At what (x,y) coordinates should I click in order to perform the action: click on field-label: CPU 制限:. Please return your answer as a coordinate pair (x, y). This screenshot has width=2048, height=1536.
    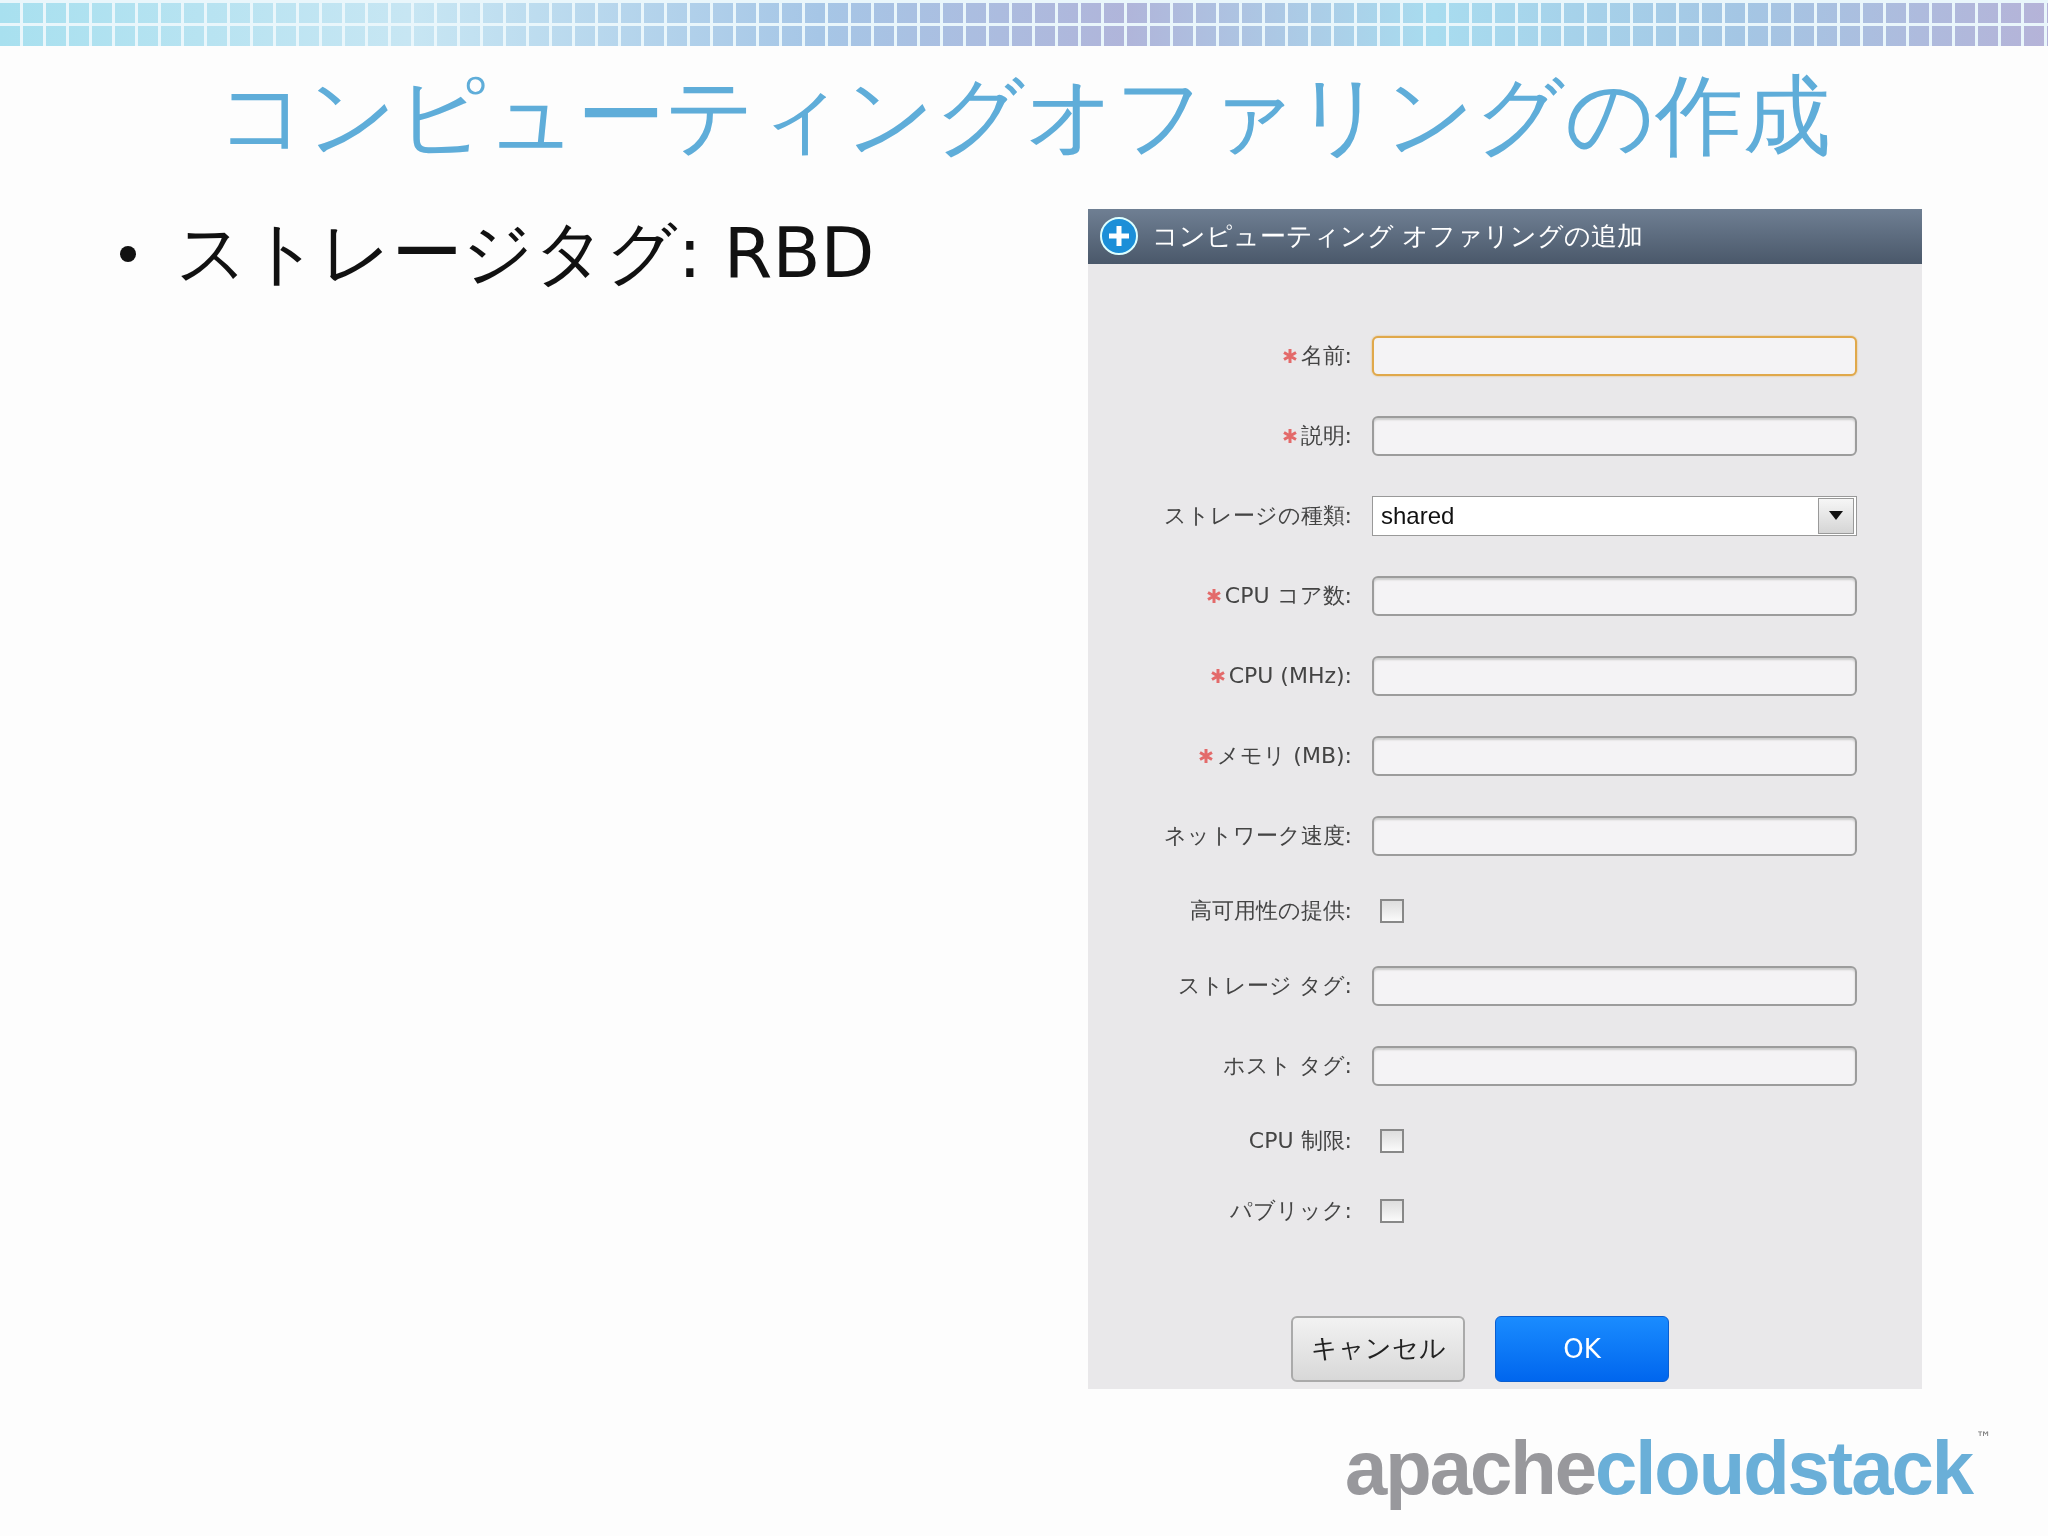
    Looking at the image, I should click on (1300, 1140).